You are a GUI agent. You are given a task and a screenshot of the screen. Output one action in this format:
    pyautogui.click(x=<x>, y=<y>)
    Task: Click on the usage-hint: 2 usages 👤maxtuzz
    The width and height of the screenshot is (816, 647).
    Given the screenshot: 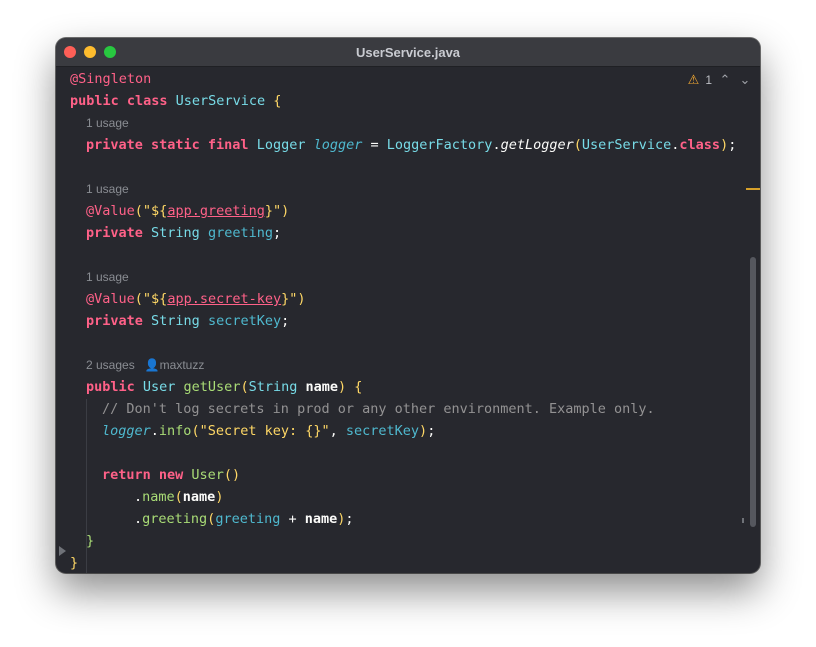 What is the action you would take?
    pyautogui.click(x=145, y=365)
    